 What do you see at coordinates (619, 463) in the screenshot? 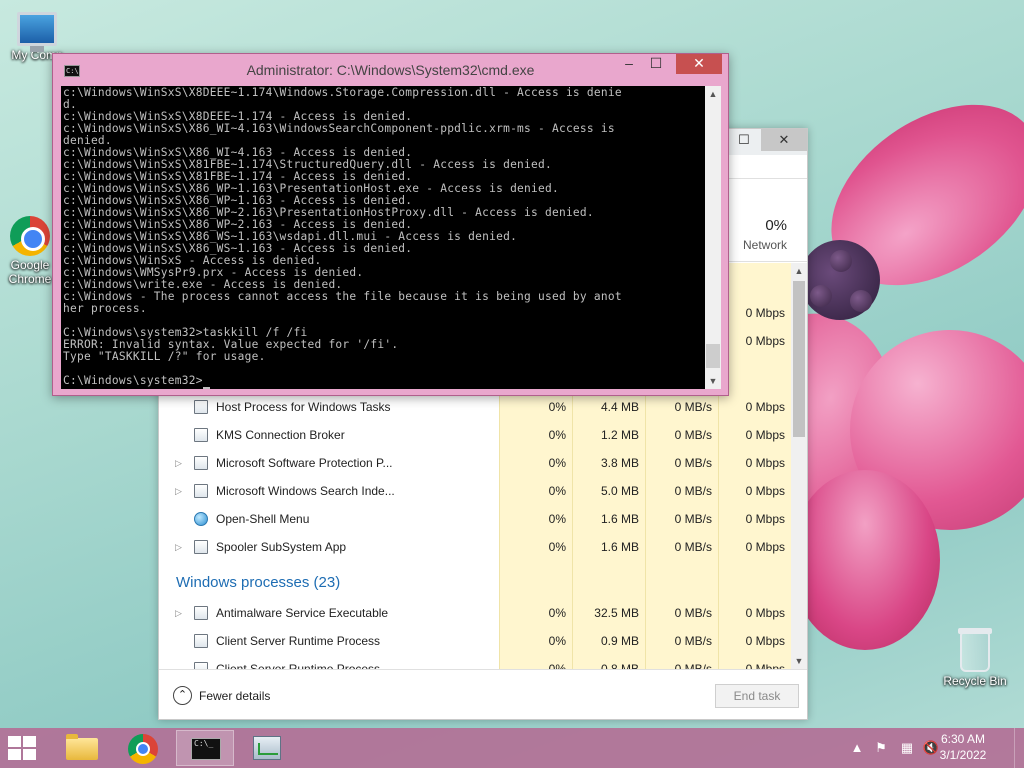
I see `memory-value: 3.8 MB` at bounding box center [619, 463].